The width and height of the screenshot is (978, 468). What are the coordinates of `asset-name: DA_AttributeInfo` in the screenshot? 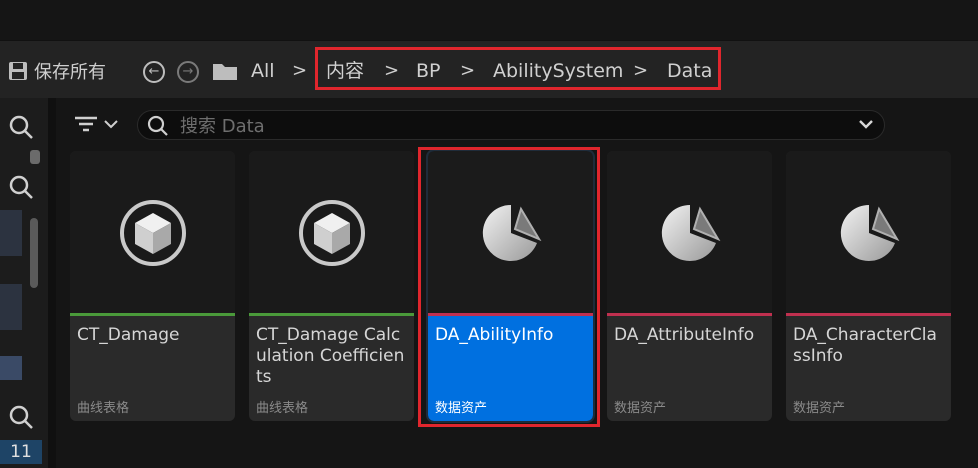 It's located at (684, 335).